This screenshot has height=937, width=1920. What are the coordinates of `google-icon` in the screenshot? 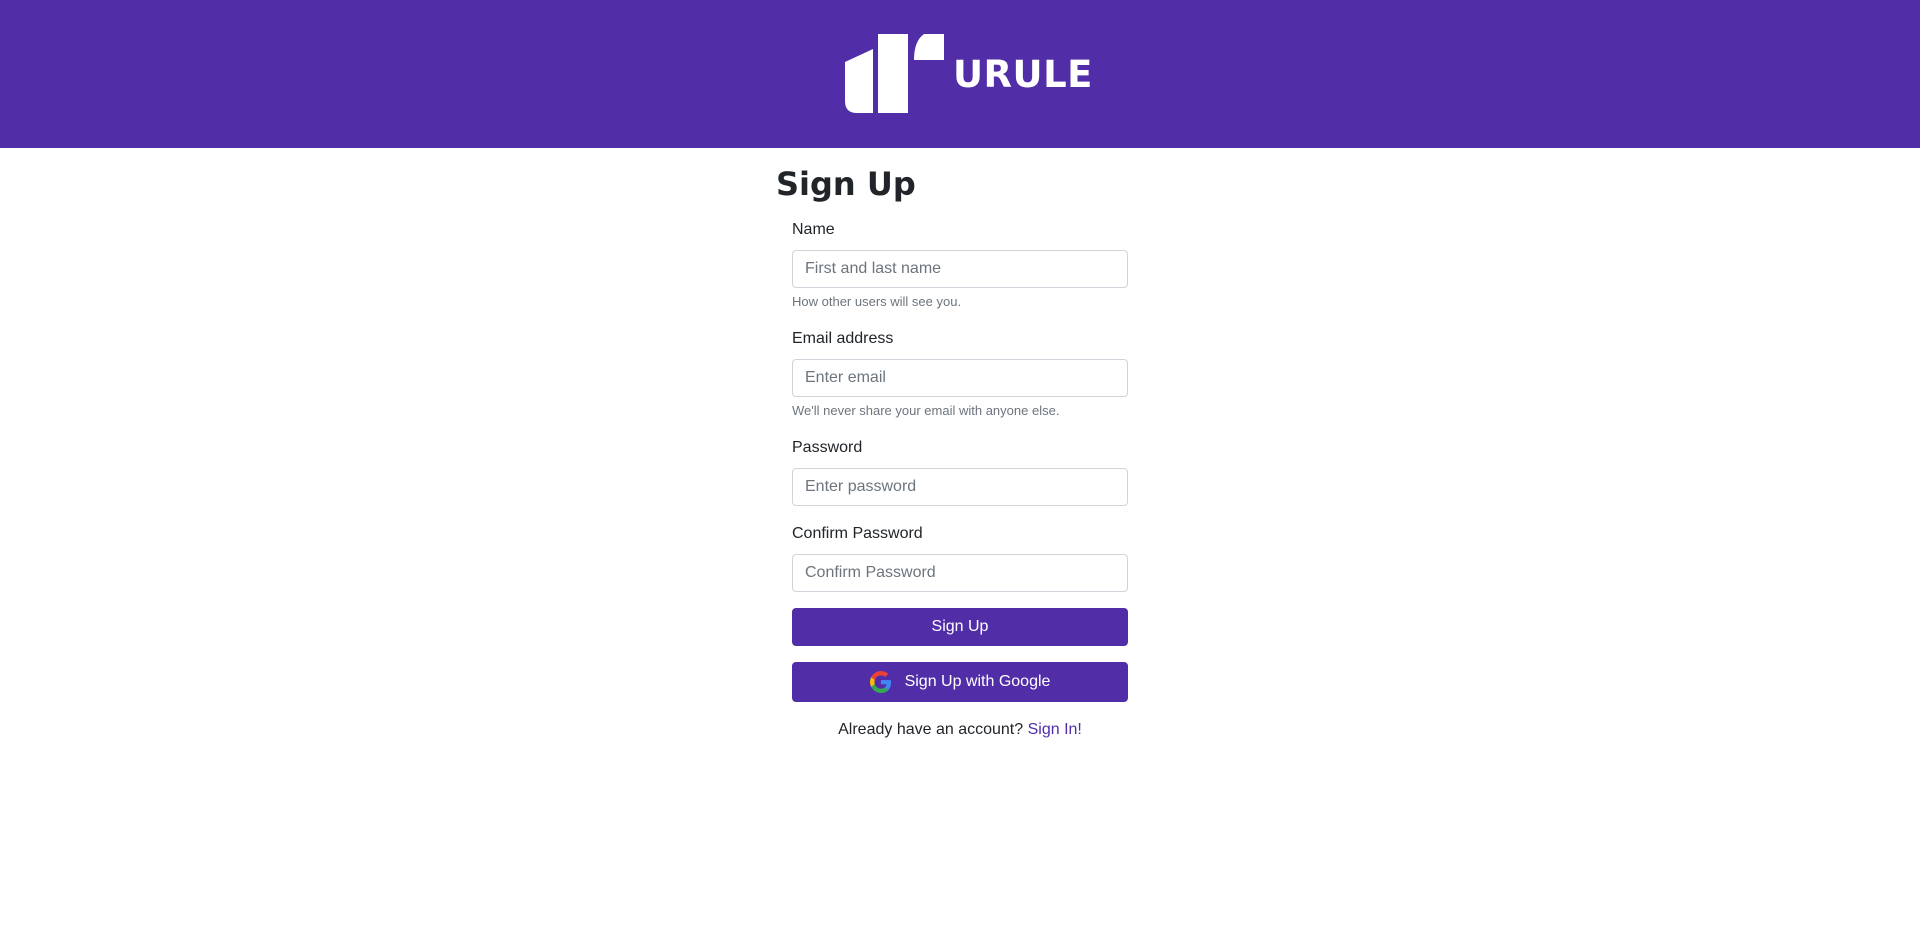 It's located at (880, 682).